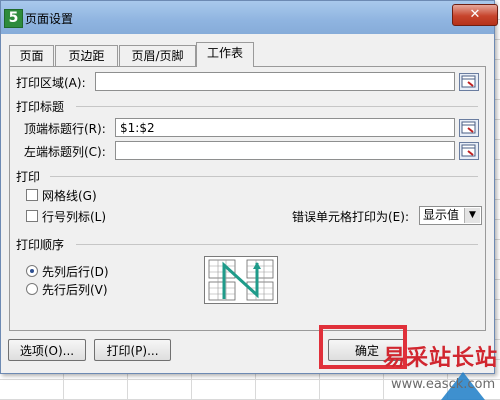  I want to click on page-order-section: 打印顺序, so click(40, 245).